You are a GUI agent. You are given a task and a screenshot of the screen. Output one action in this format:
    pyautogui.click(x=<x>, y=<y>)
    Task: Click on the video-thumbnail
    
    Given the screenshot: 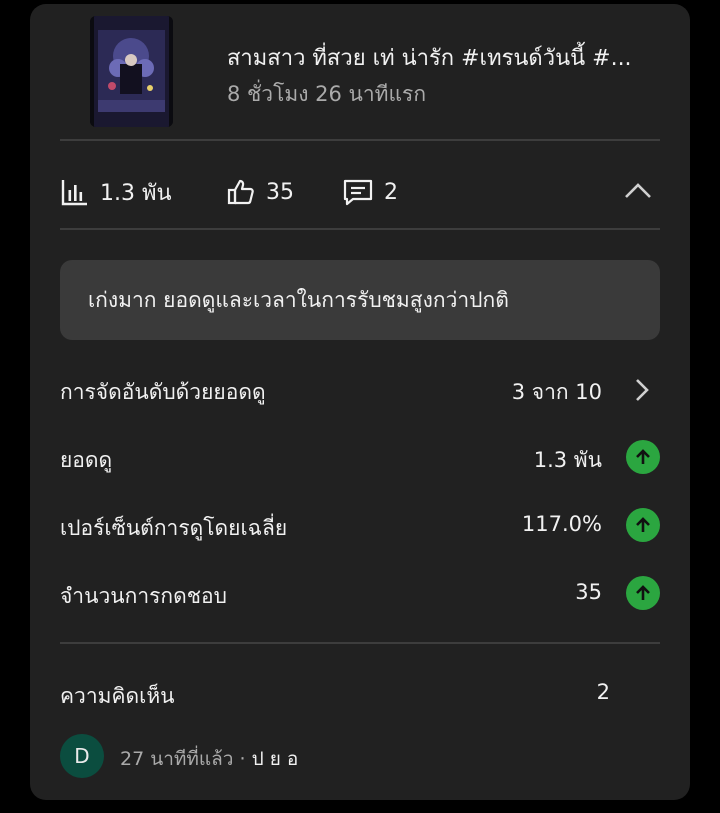 What is the action you would take?
    pyautogui.click(x=131, y=71)
    